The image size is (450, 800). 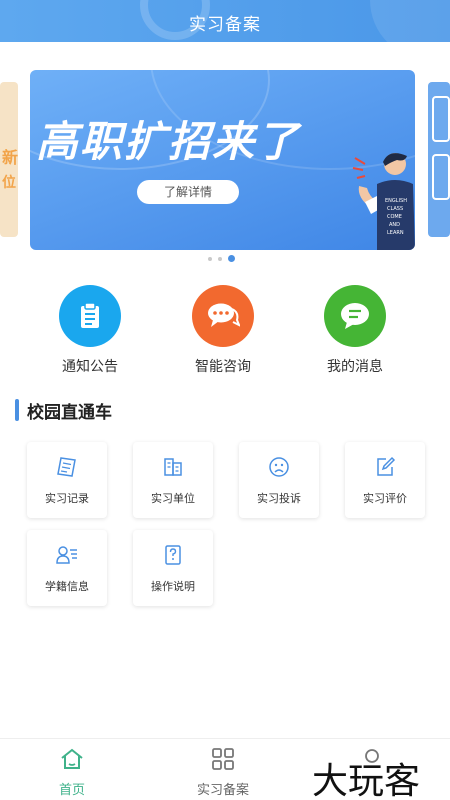 What do you see at coordinates (223, 772) in the screenshot?
I see `nav-internship-filing: 实习备案` at bounding box center [223, 772].